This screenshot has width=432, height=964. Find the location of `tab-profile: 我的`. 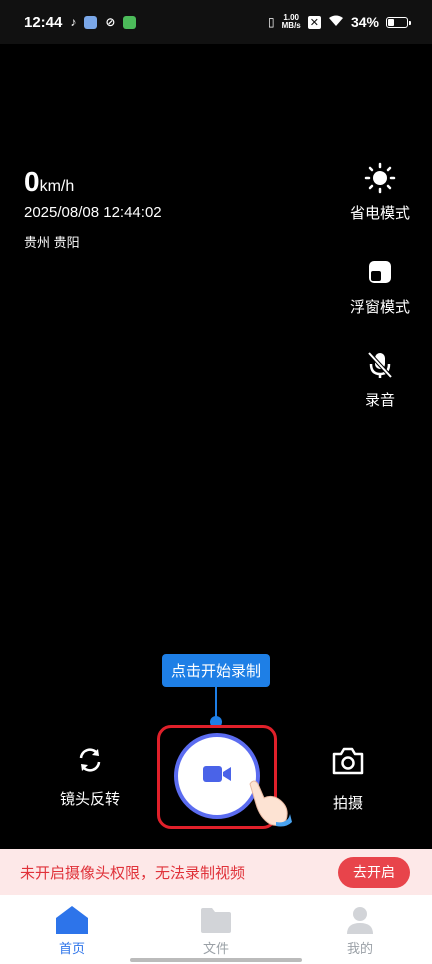

tab-profile: 我的 is located at coordinates (360, 926).